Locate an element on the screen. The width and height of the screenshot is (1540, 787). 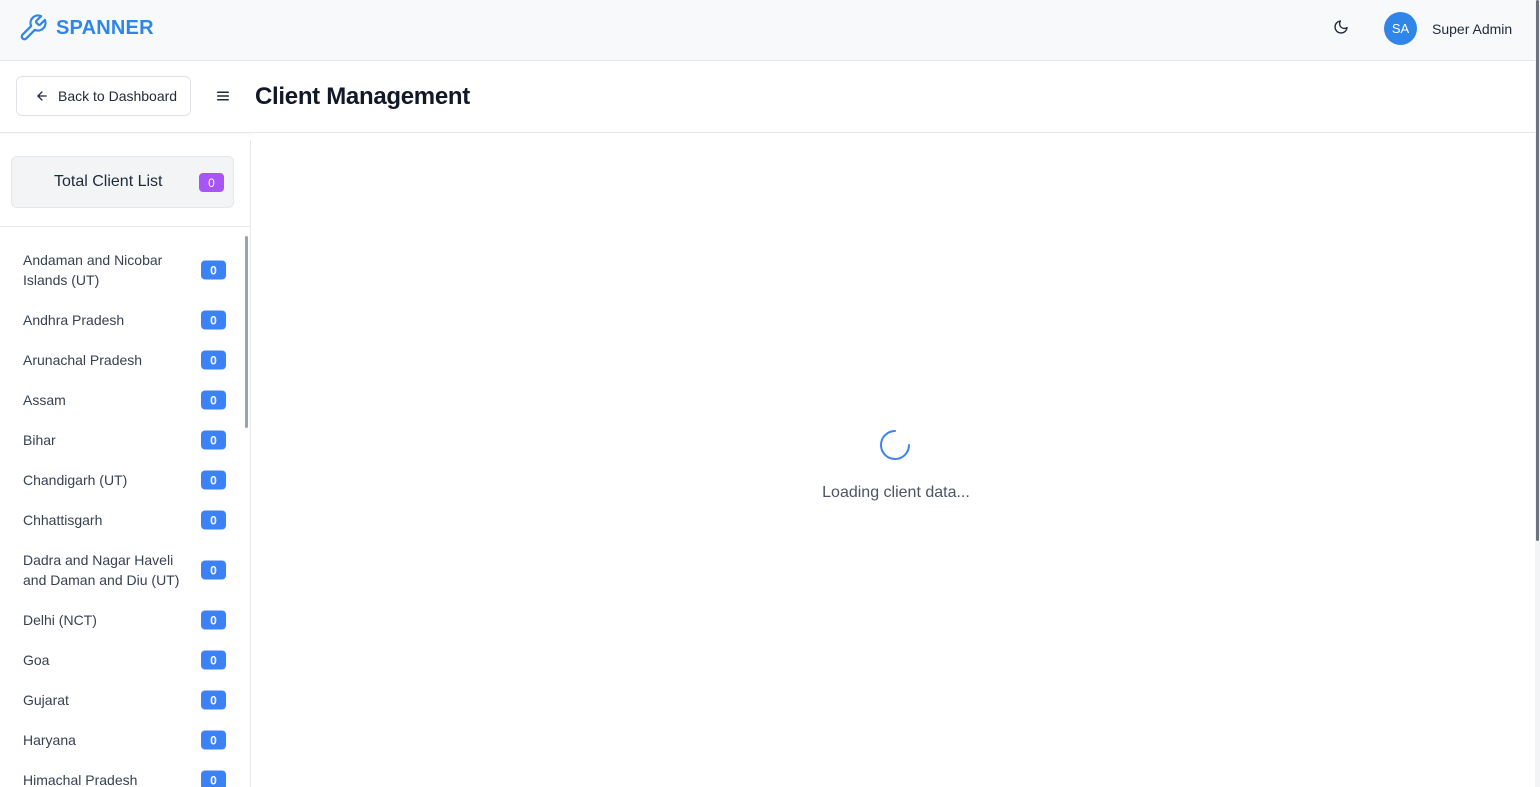
state-name: Goa is located at coordinates (36, 660).